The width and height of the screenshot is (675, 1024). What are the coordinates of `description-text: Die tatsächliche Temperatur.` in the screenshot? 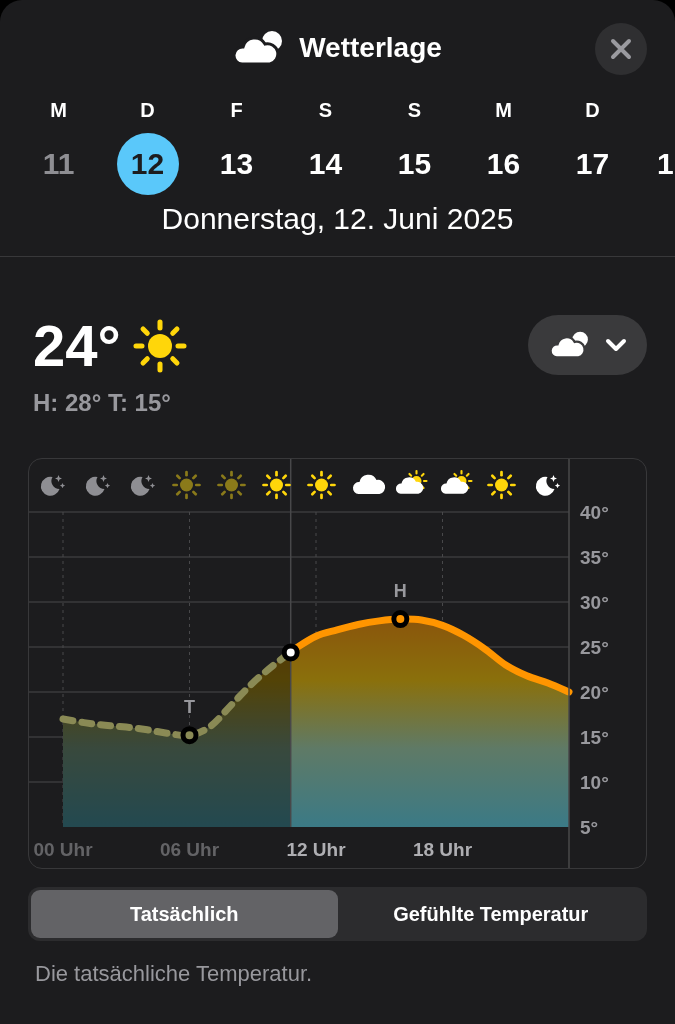 It's located at (174, 974).